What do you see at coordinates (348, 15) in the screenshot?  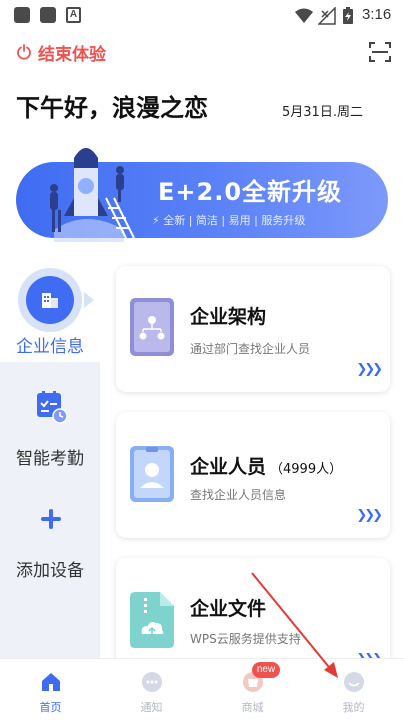 I see `battery-icon` at bounding box center [348, 15].